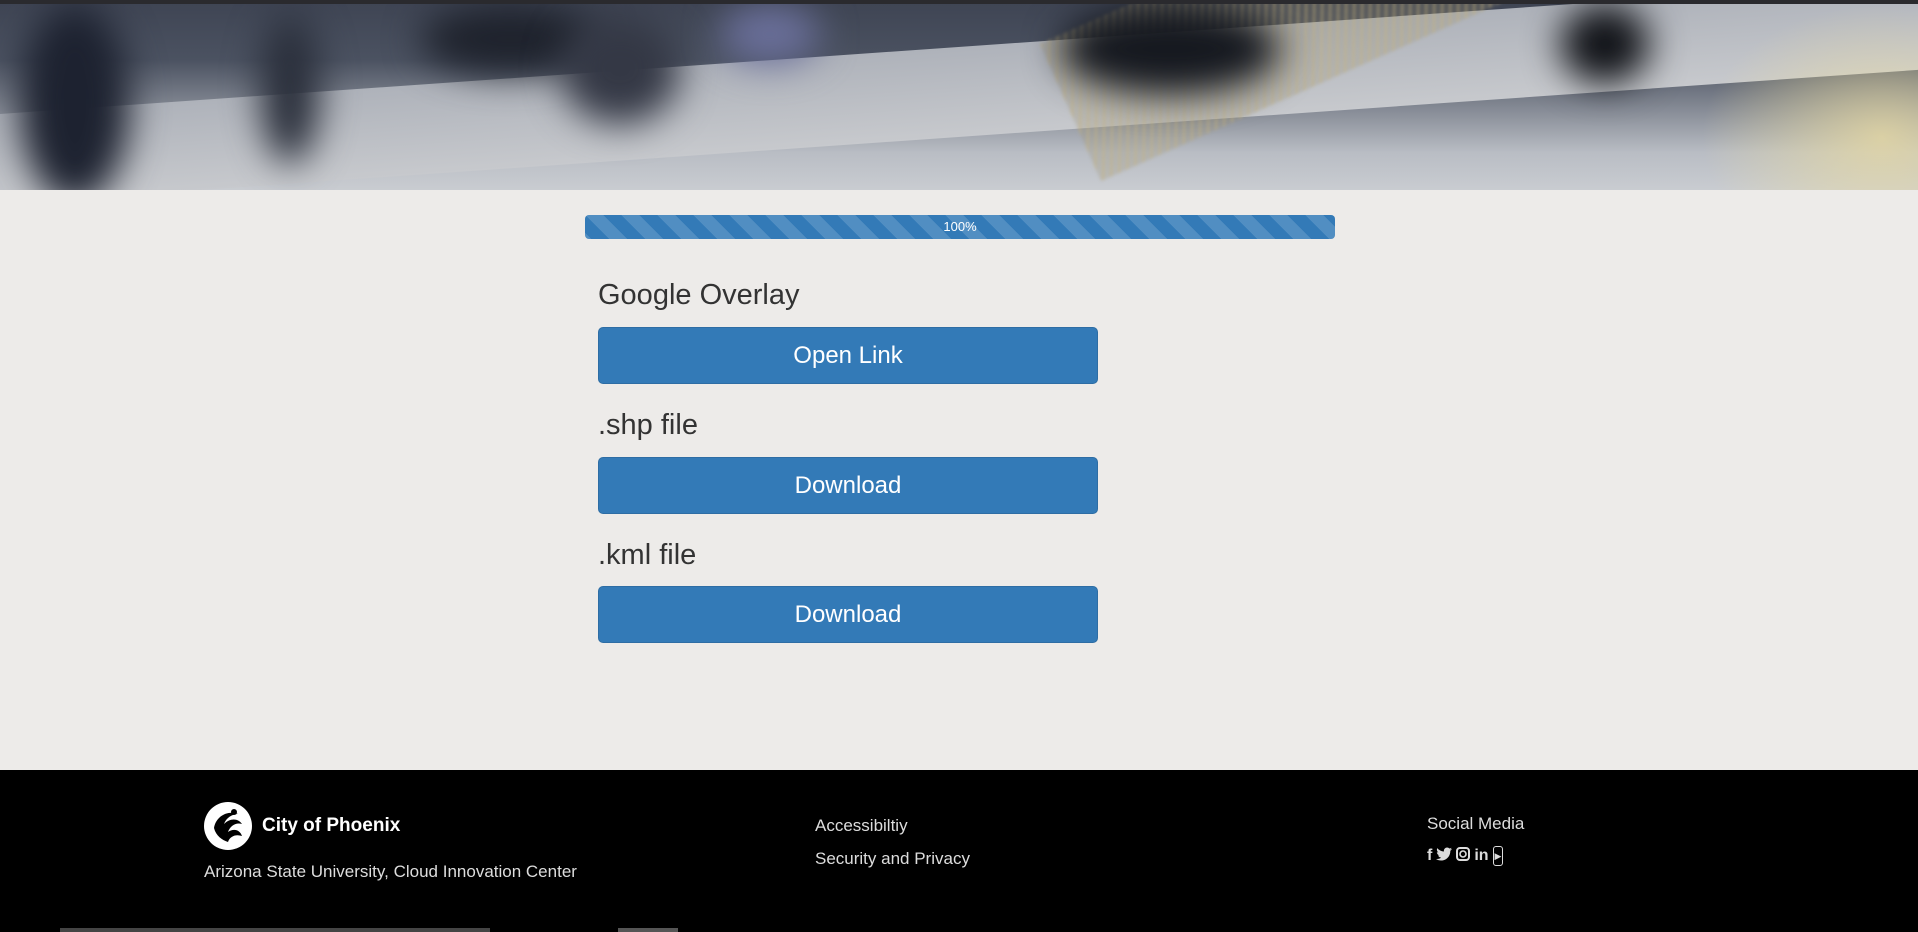 The height and width of the screenshot is (932, 1918). I want to click on open-link-button: Open Link, so click(848, 355).